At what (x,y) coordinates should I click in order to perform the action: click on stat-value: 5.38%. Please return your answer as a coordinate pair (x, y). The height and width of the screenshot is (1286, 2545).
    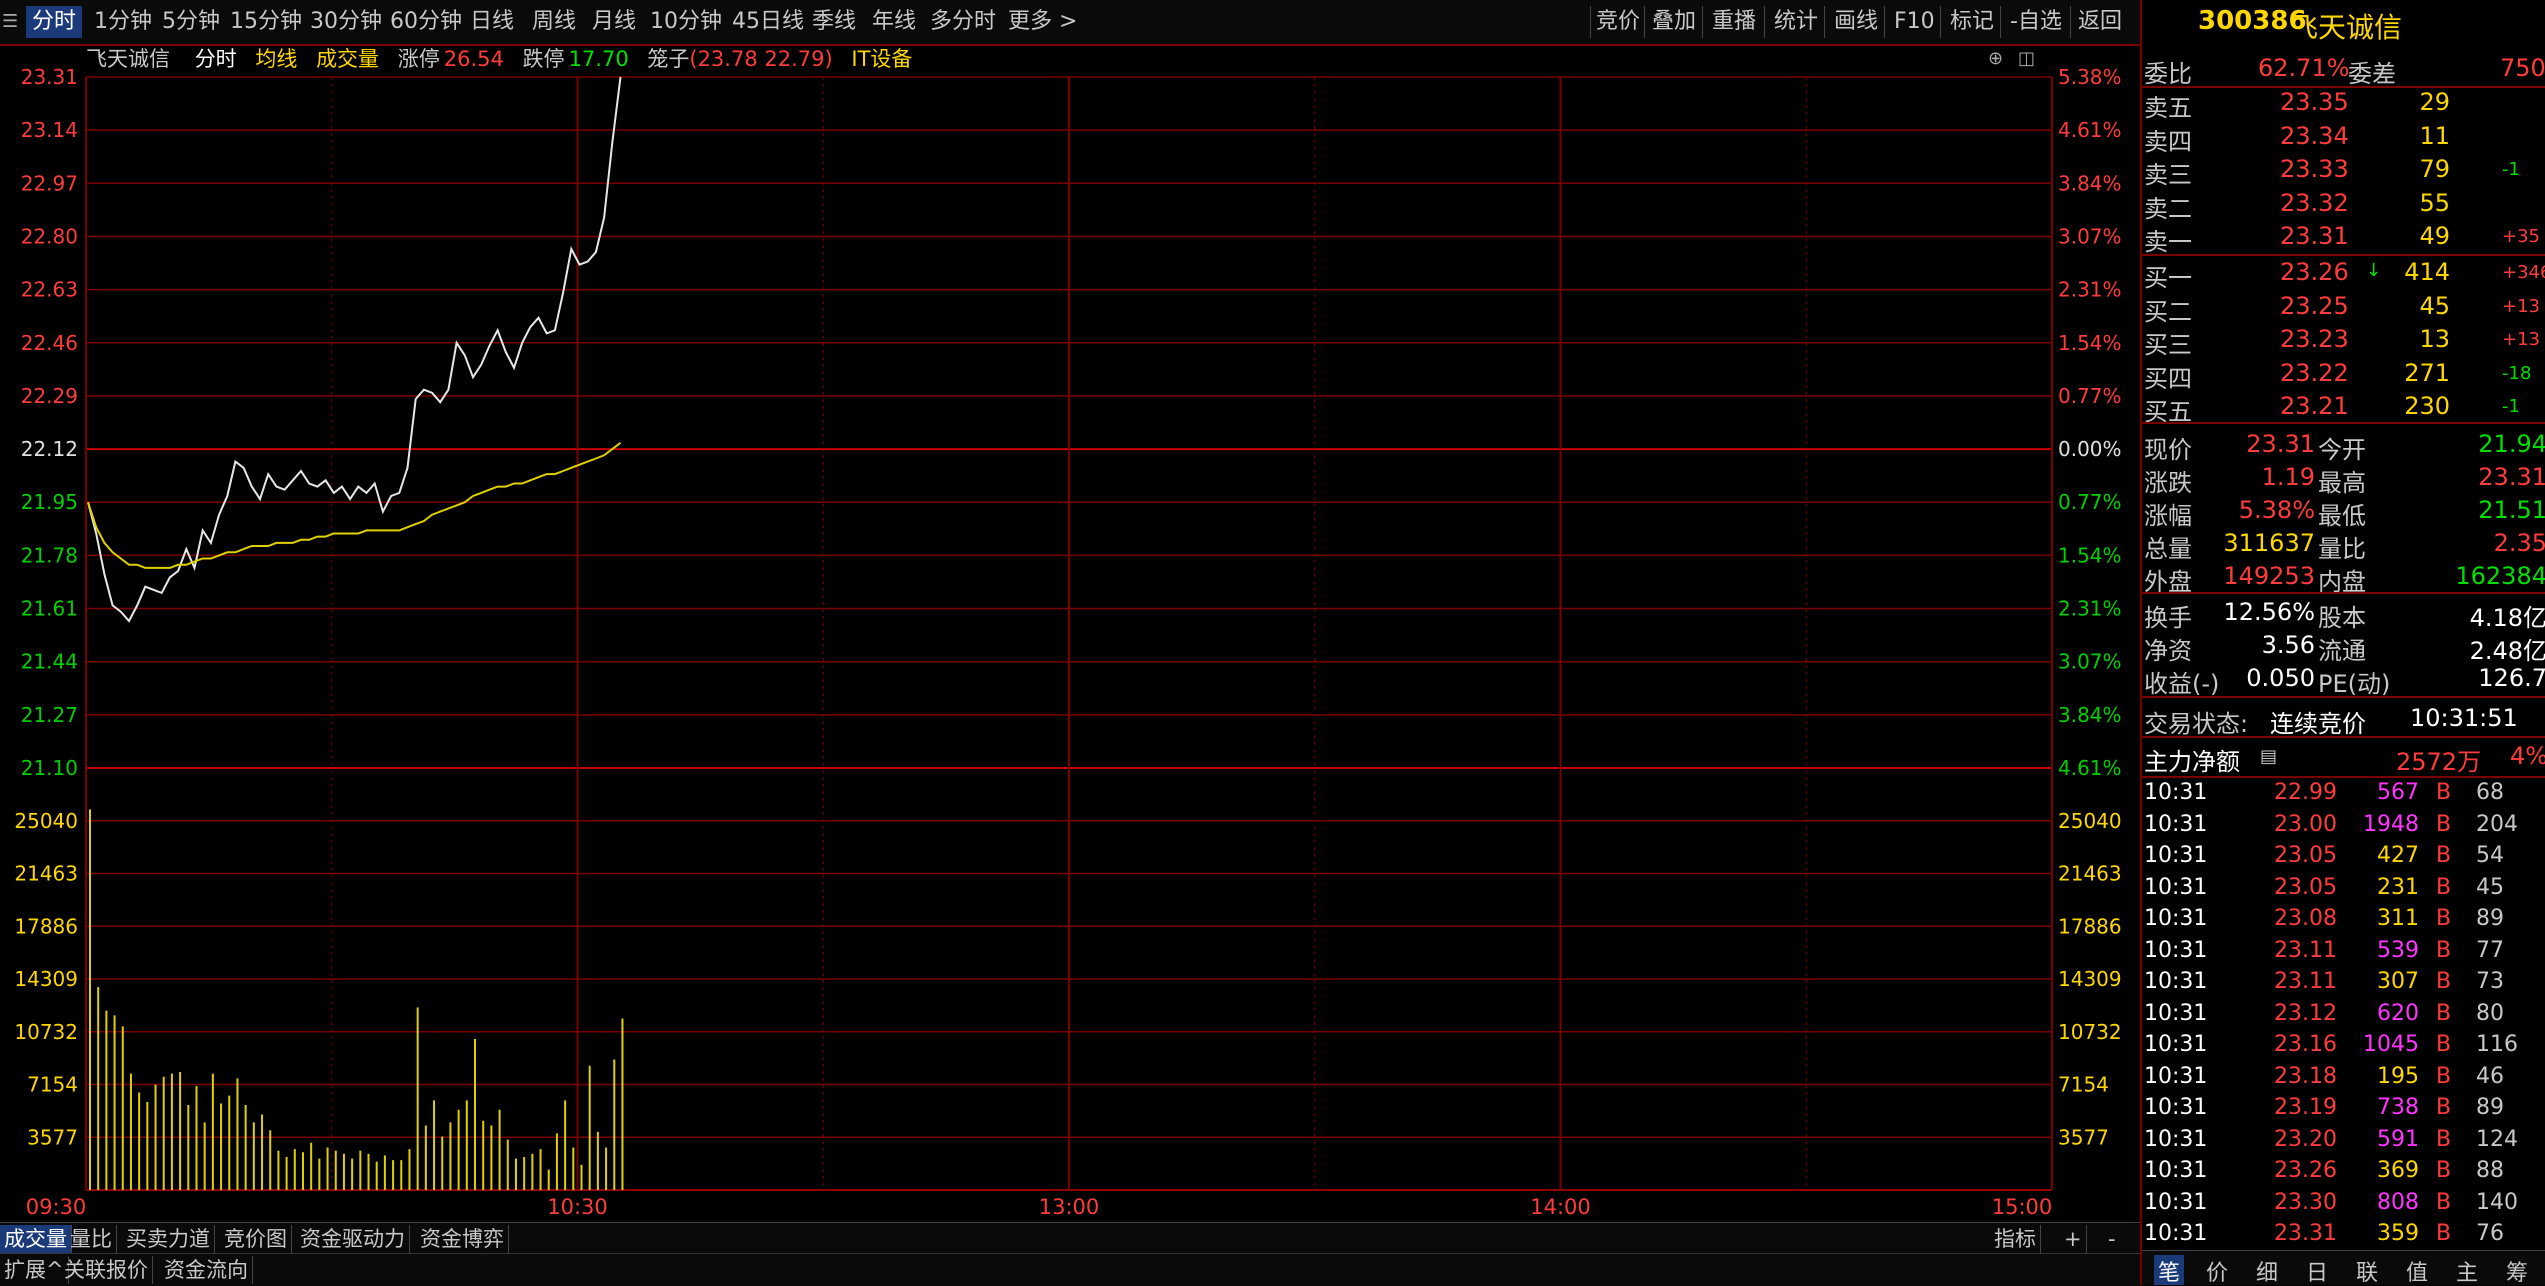
    Looking at the image, I should click on (2276, 510).